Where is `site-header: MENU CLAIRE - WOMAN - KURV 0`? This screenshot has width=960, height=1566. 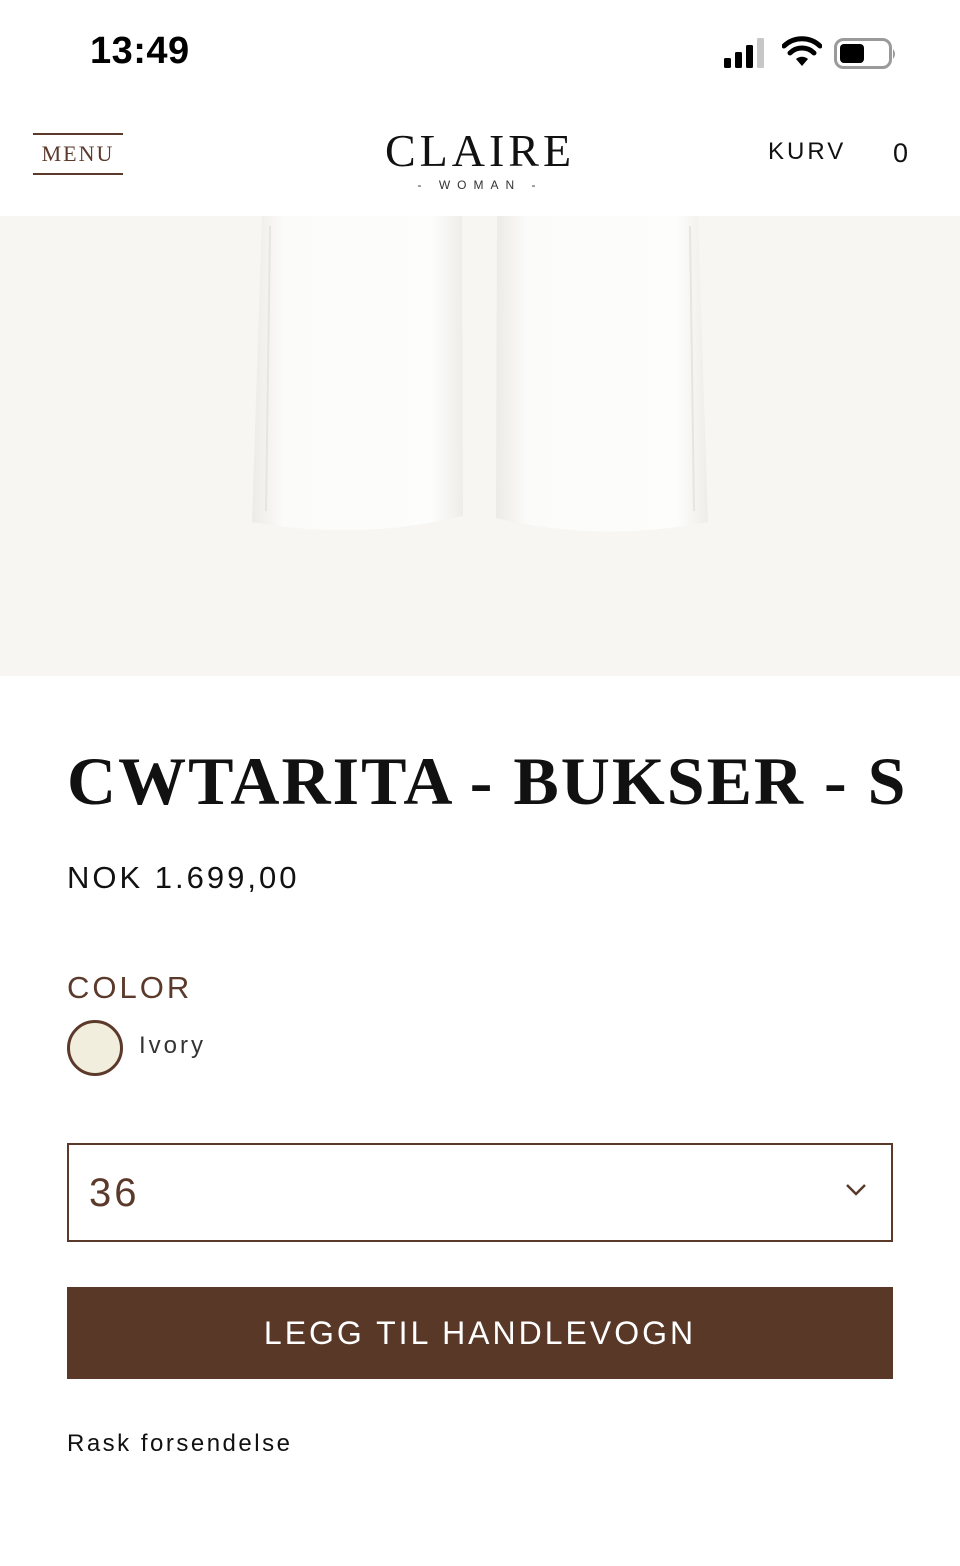
site-header: MENU CLAIRE - WOMAN - KURV 0 is located at coordinates (480, 158).